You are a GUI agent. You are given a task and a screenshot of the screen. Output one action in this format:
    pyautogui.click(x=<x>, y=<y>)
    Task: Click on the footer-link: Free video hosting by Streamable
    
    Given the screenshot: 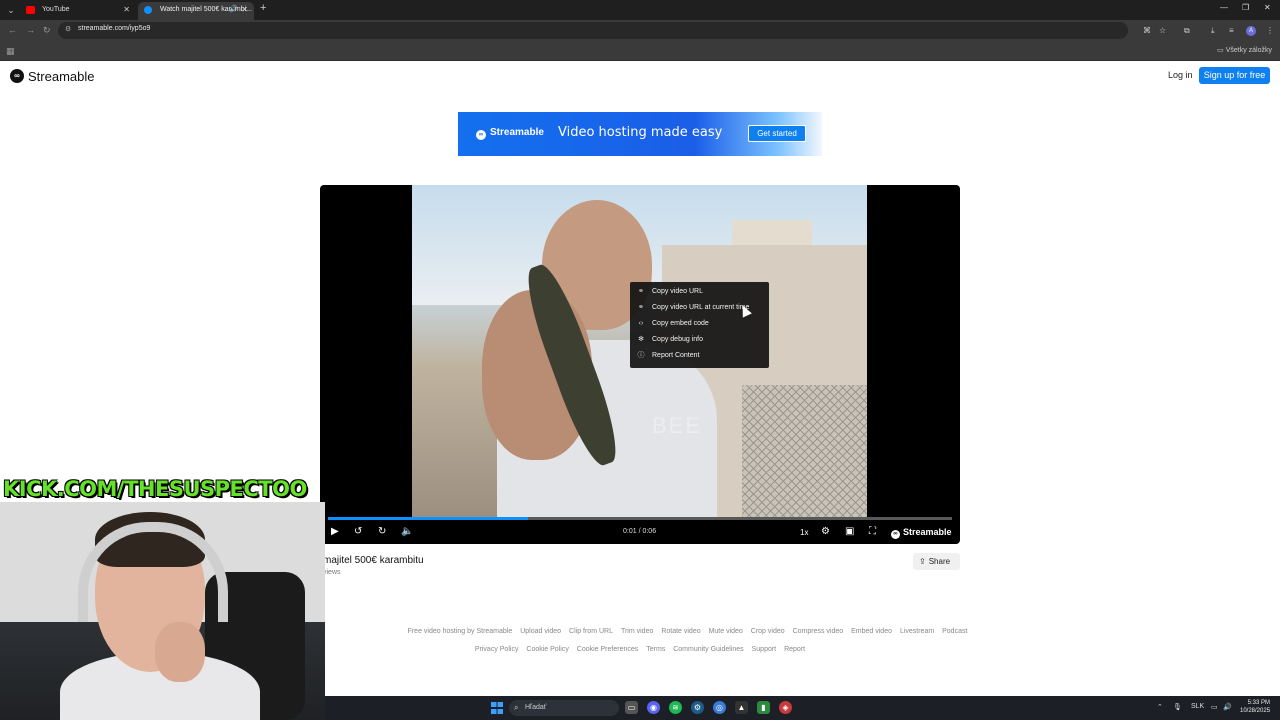 What is the action you would take?
    pyautogui.click(x=460, y=631)
    